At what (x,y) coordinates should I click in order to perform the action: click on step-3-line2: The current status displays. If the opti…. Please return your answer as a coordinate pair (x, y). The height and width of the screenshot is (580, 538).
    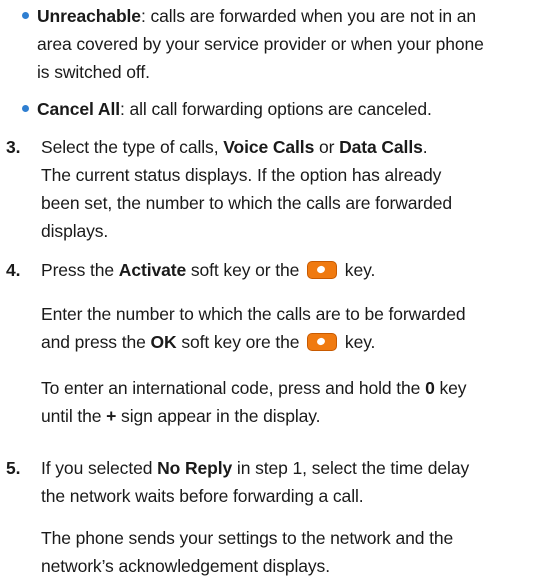
    Looking at the image, I should click on (241, 175).